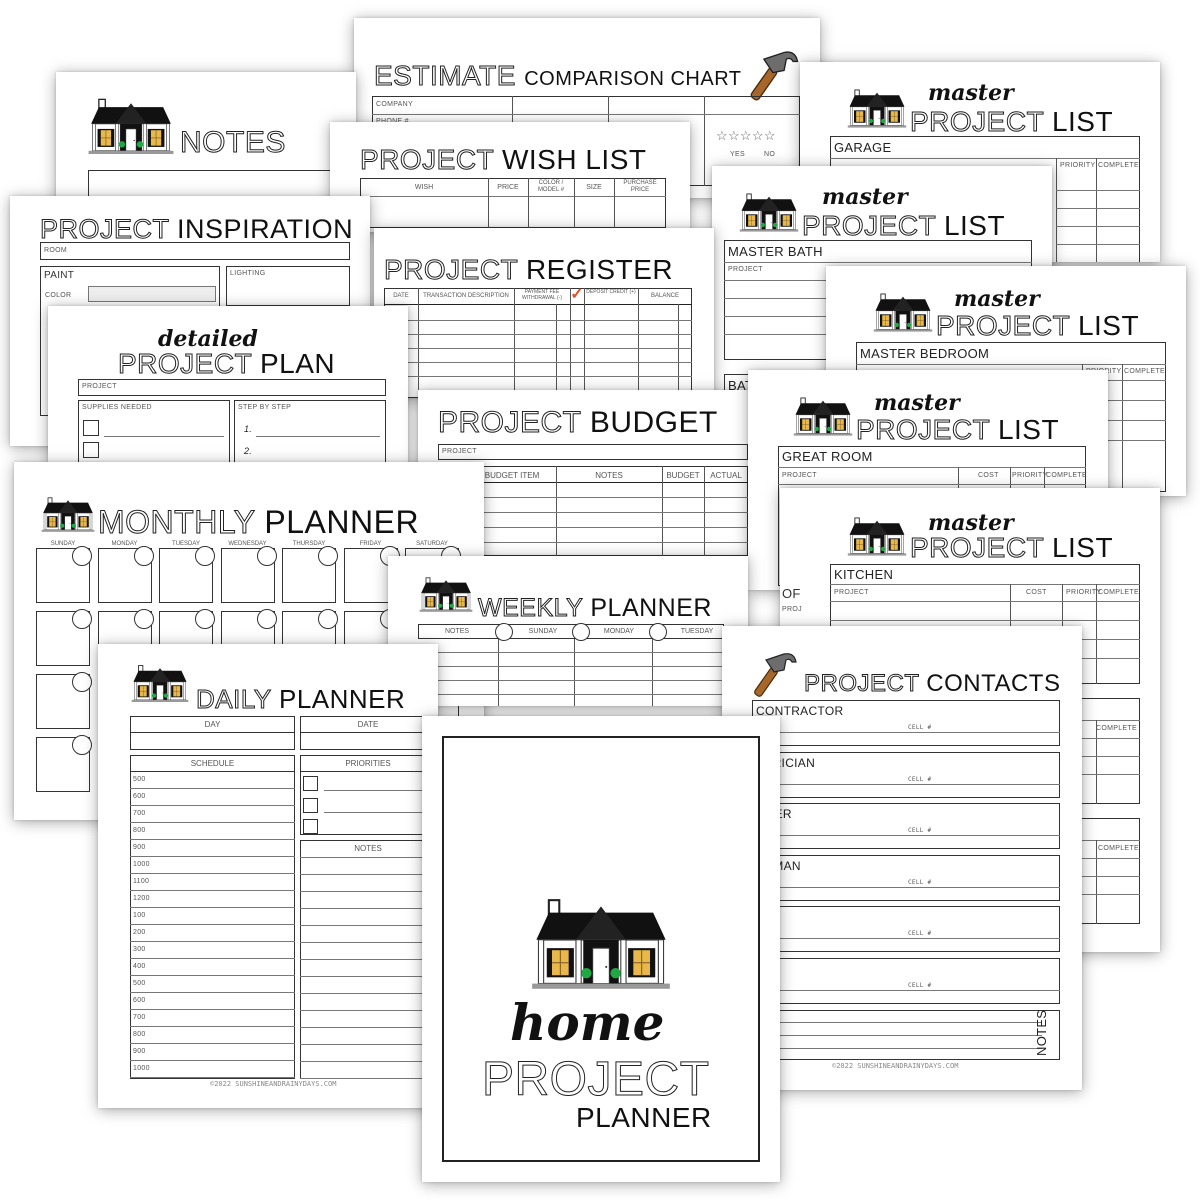 This screenshot has width=1200, height=1200. I want to click on time-slot-label: 1100, so click(141, 881).